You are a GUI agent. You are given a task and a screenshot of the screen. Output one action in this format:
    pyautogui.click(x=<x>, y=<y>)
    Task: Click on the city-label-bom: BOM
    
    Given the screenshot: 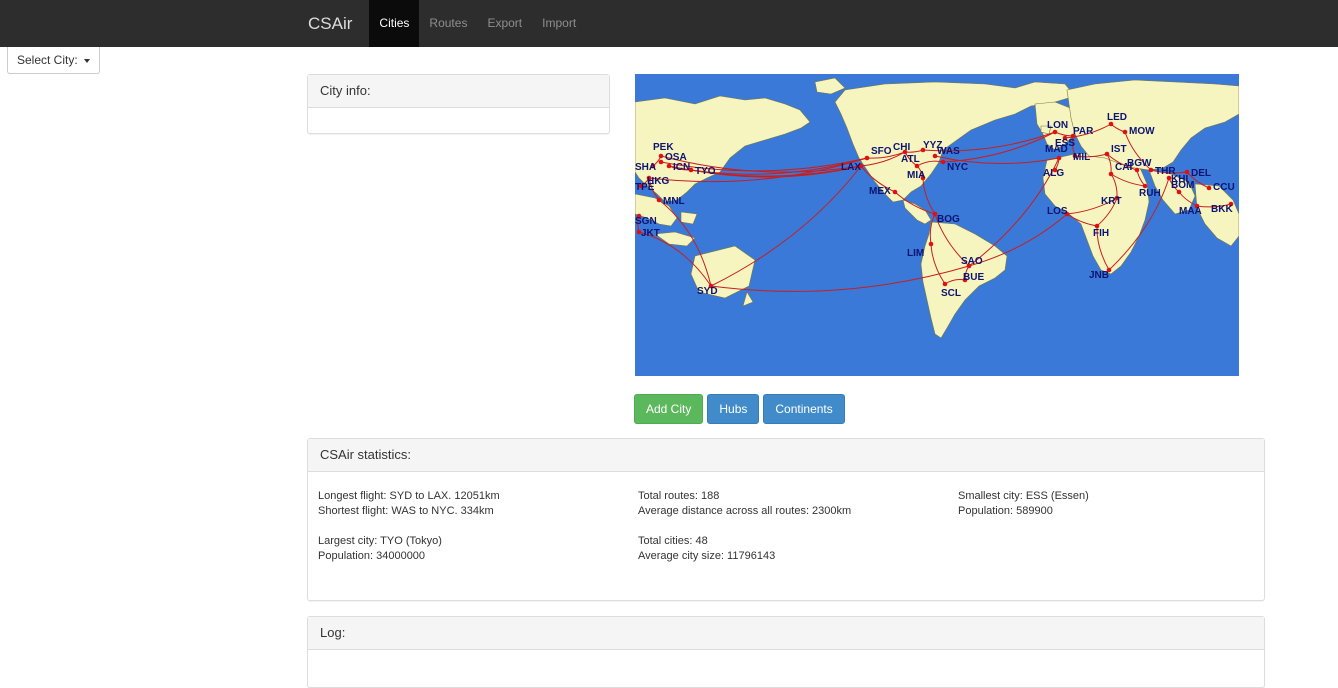 What is the action you would take?
    pyautogui.click(x=1182, y=185)
    